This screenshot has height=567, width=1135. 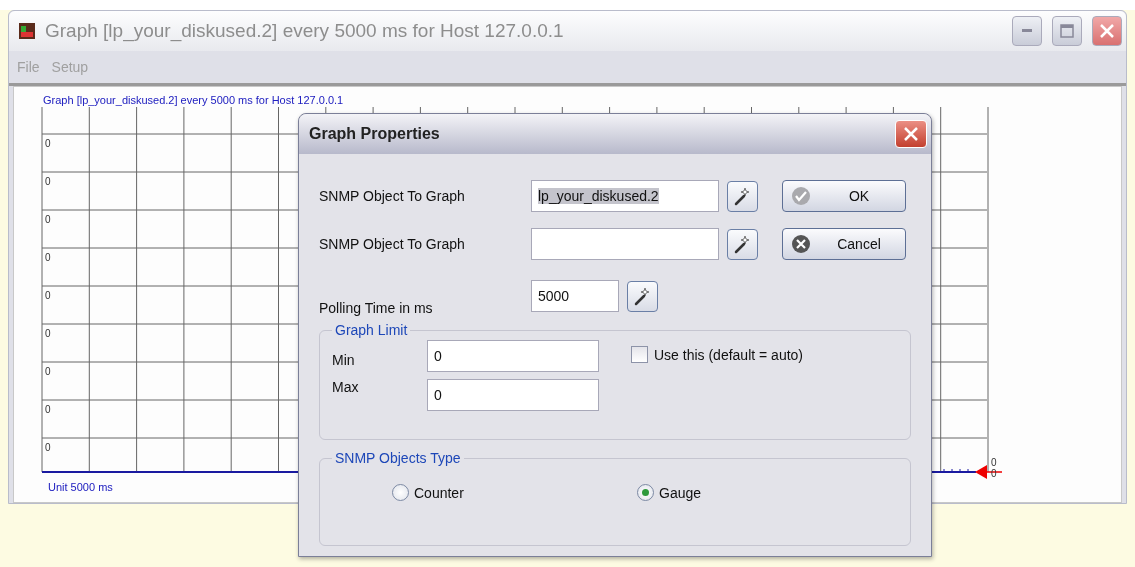 I want to click on maximize-button, so click(x=1067, y=31).